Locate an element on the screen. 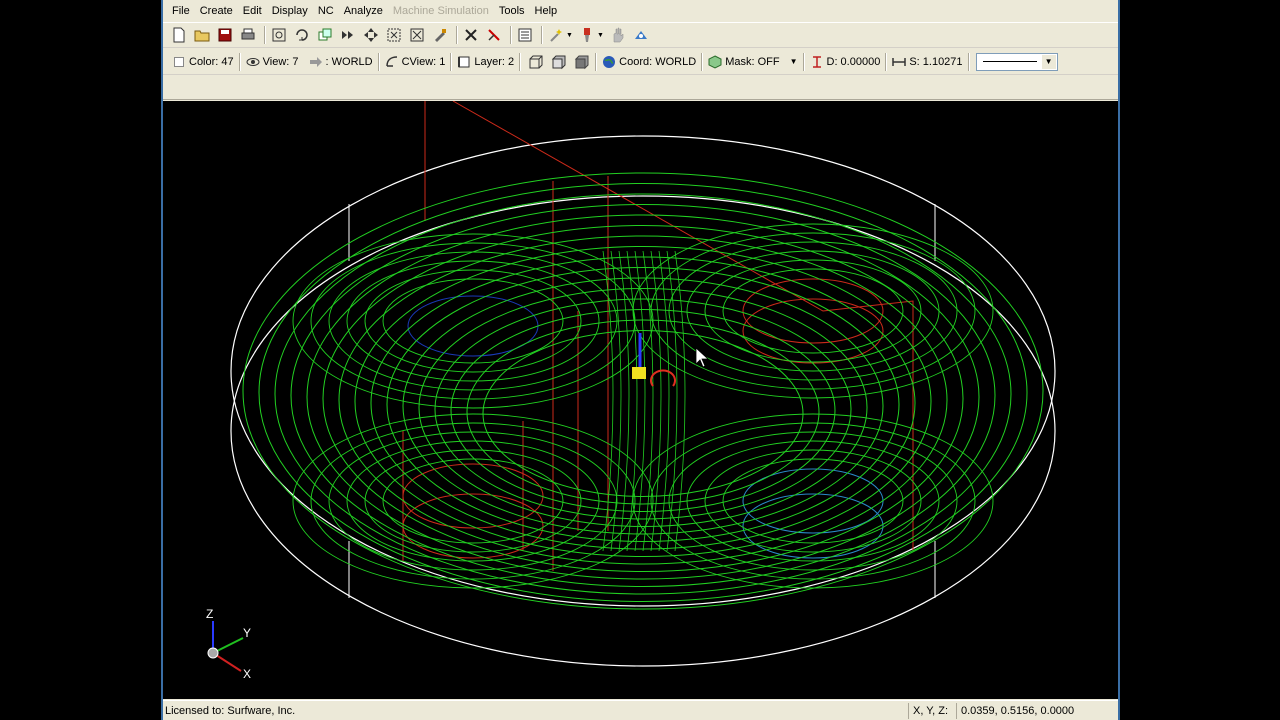 This screenshot has width=1280, height=720. line-style-dropdown: ▼ is located at coordinates (1016, 61).